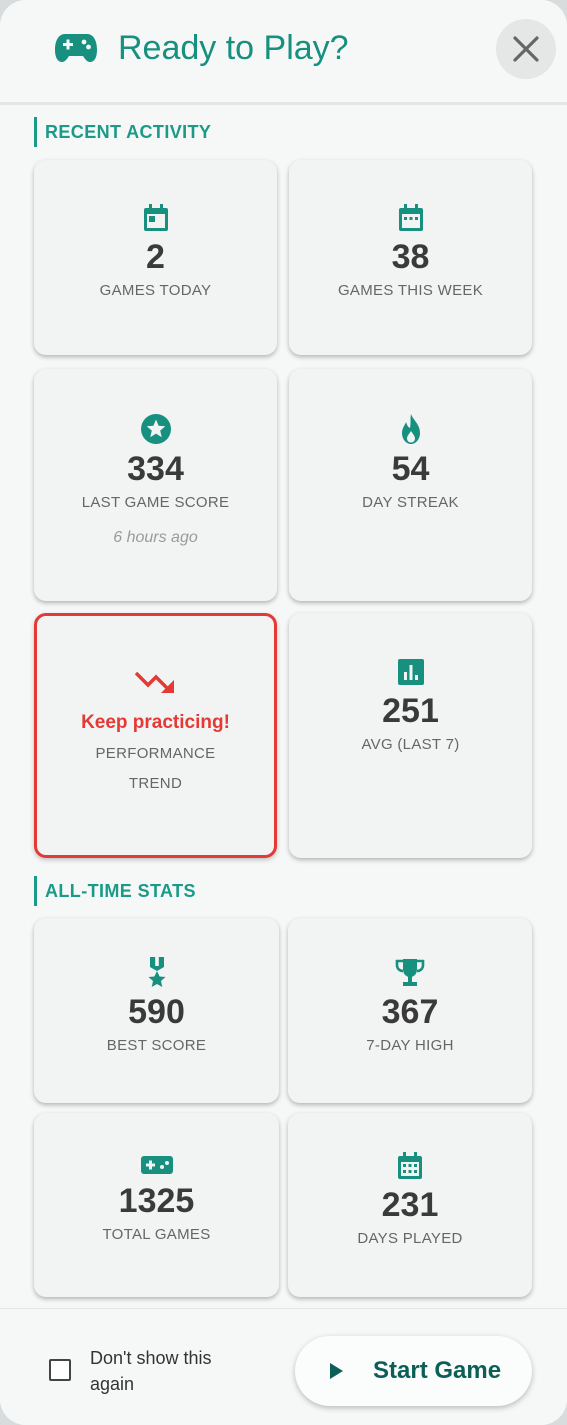  I want to click on trending-down-icon, so click(154, 682).